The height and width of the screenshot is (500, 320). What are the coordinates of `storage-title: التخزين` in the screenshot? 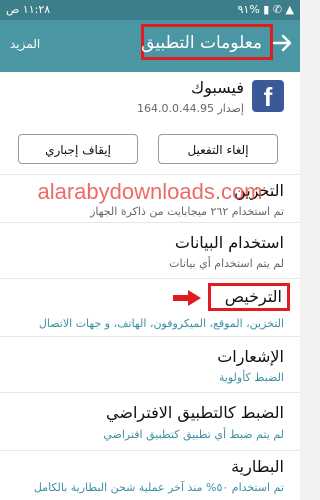 It's located at (259, 190).